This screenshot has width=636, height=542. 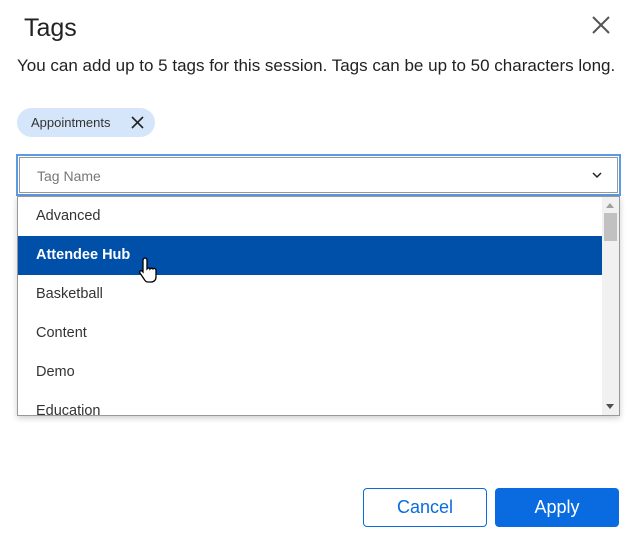 What do you see at coordinates (610, 306) in the screenshot?
I see `scrollbar` at bounding box center [610, 306].